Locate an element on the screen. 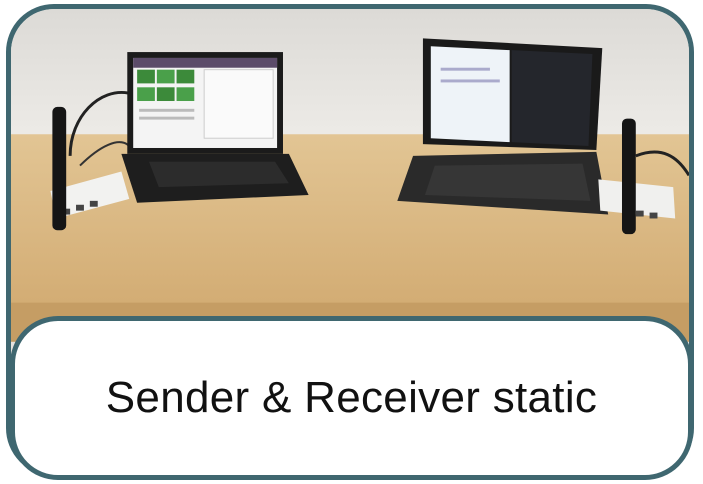 Image resolution: width=703 pixels, height=484 pixels. right-antenna is located at coordinates (628, 176).